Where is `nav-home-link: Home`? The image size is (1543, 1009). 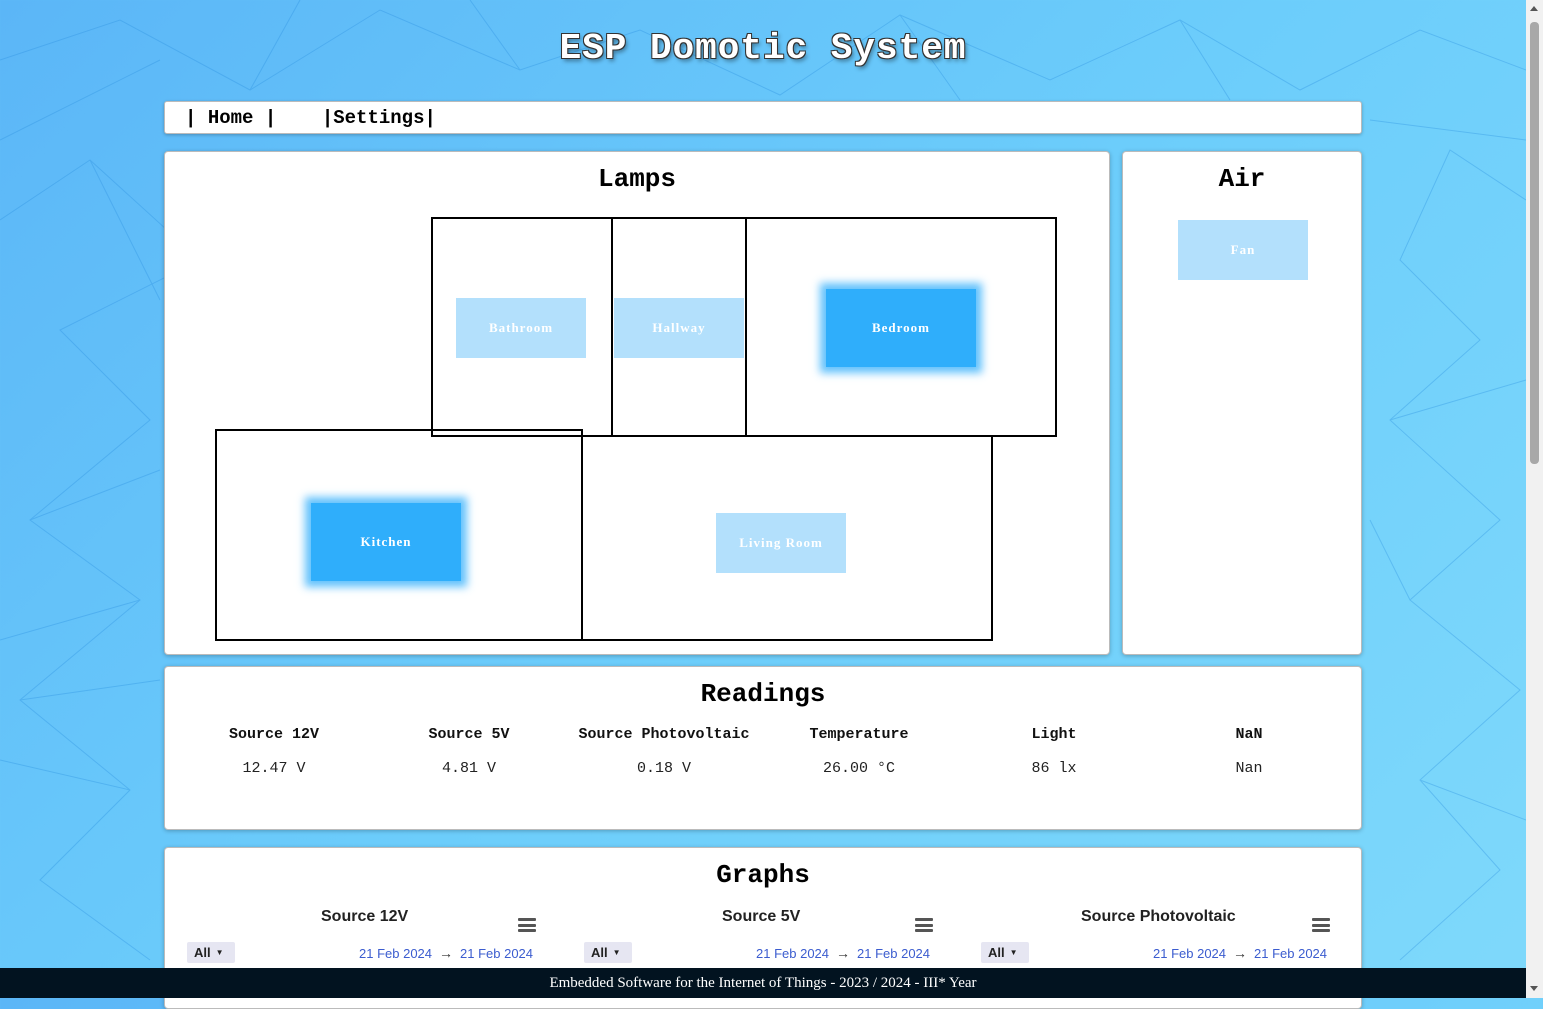
nav-home-link: Home is located at coordinates (231, 118).